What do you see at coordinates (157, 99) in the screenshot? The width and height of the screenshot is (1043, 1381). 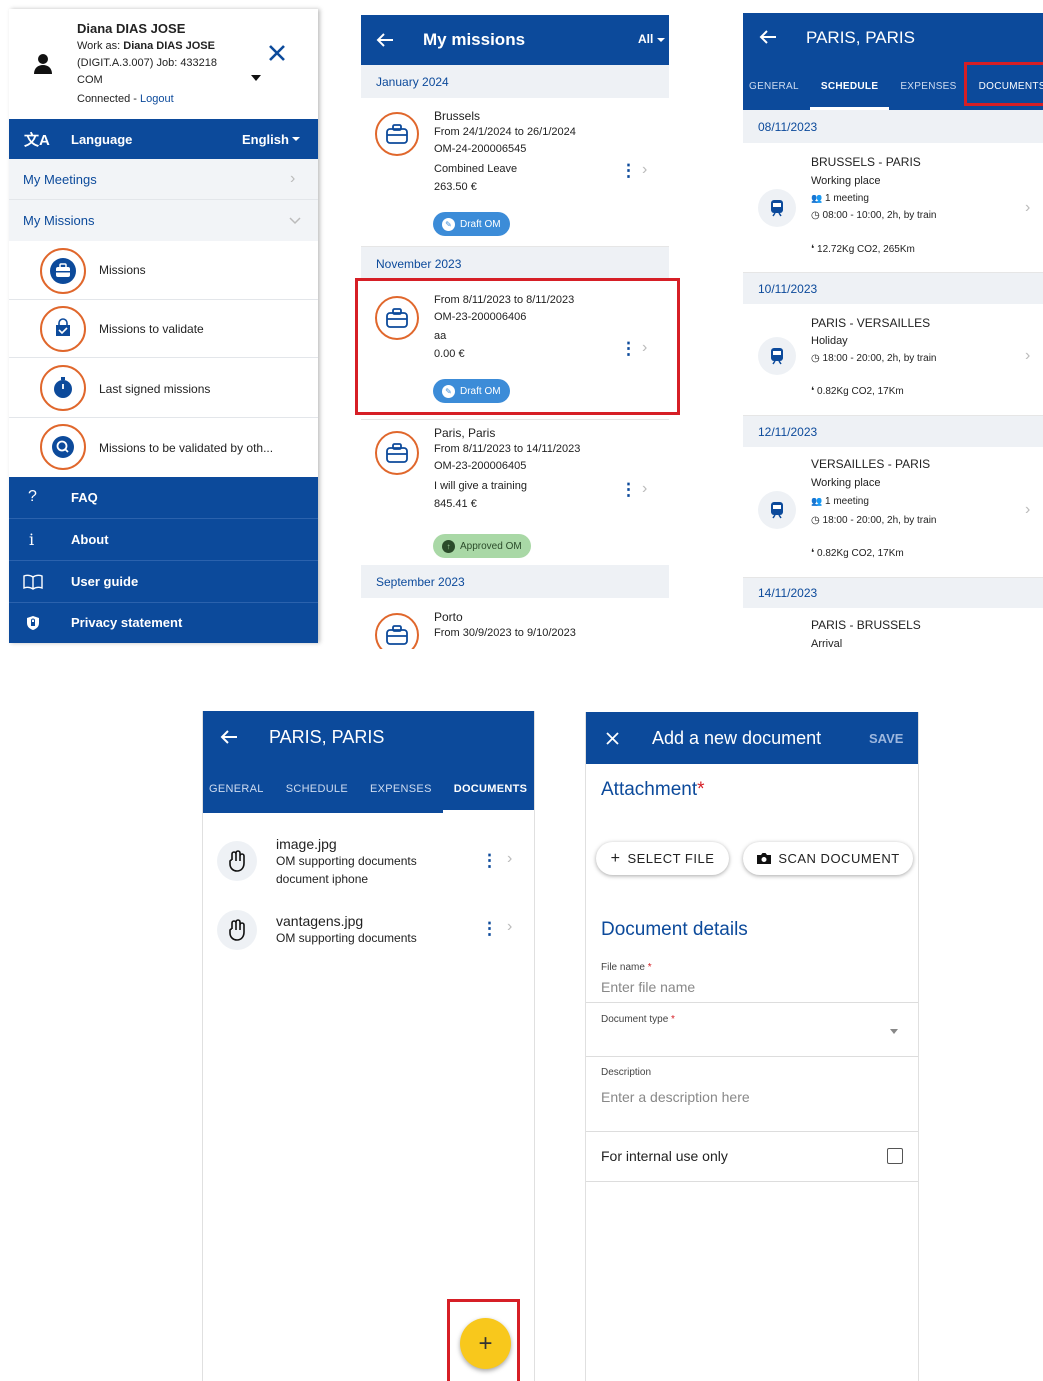 I see `logout-link: Logout` at bounding box center [157, 99].